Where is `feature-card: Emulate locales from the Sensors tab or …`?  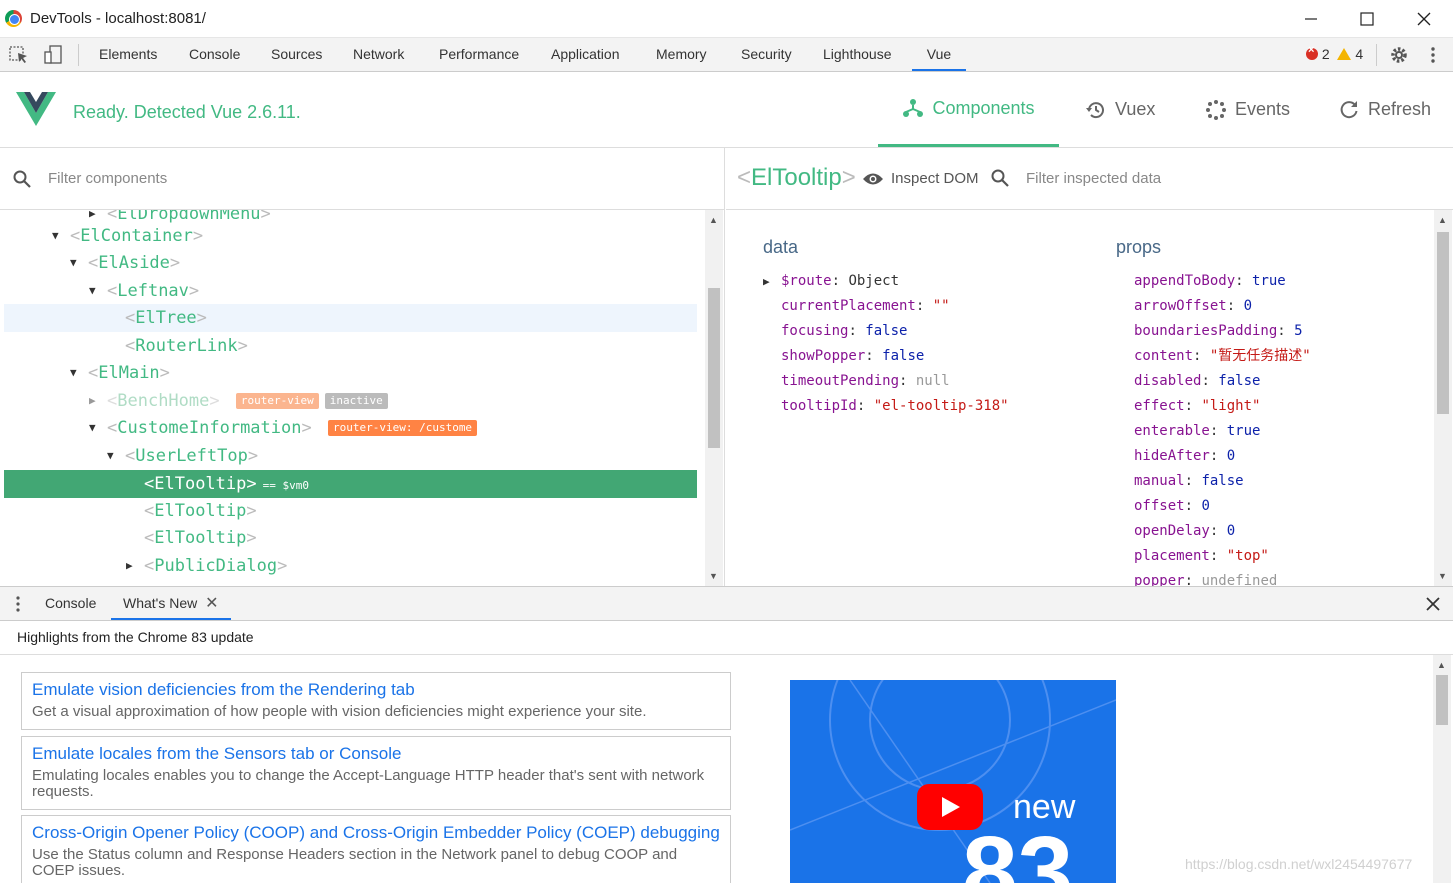
feature-card: Emulate locales from the Sensors tab or … is located at coordinates (376, 773).